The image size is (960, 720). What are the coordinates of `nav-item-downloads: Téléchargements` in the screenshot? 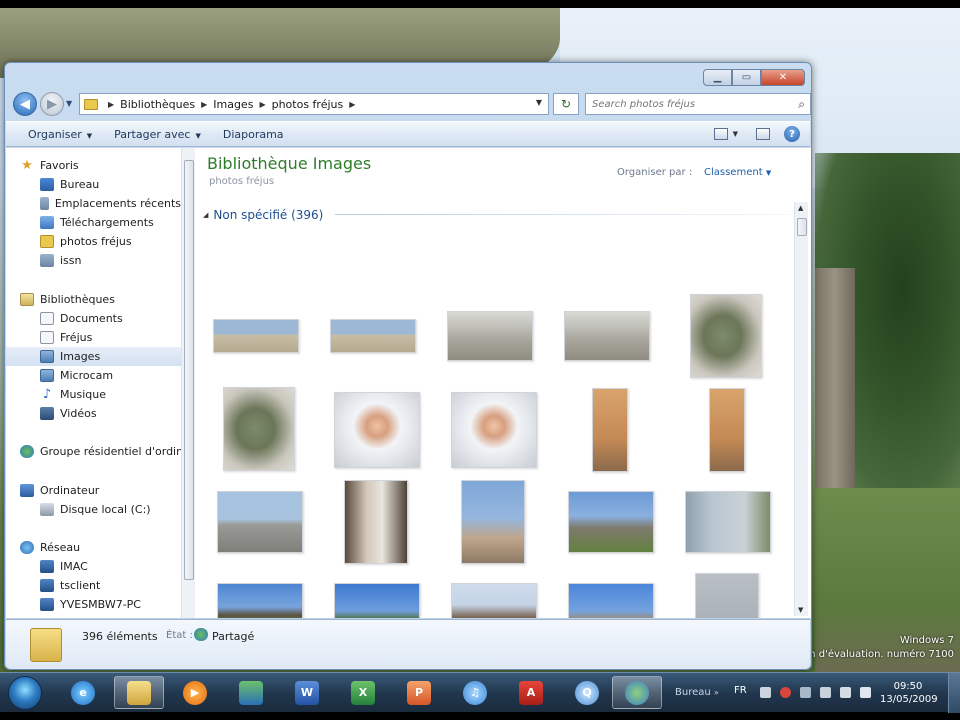 It's located at (93, 222).